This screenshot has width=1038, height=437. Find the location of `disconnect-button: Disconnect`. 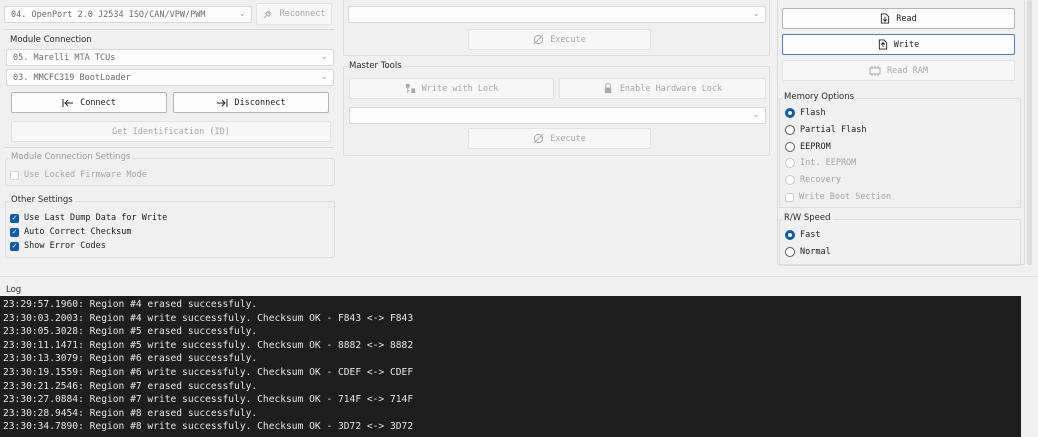

disconnect-button: Disconnect is located at coordinates (251, 102).